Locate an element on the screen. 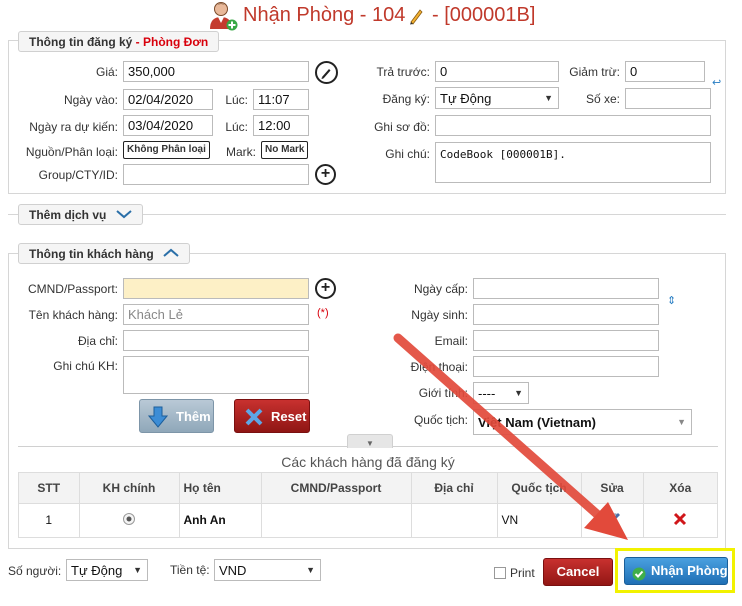 The height and width of the screenshot is (606, 742). nationality-select: Việt Nam (Vietnam) ▼ is located at coordinates (582, 422).